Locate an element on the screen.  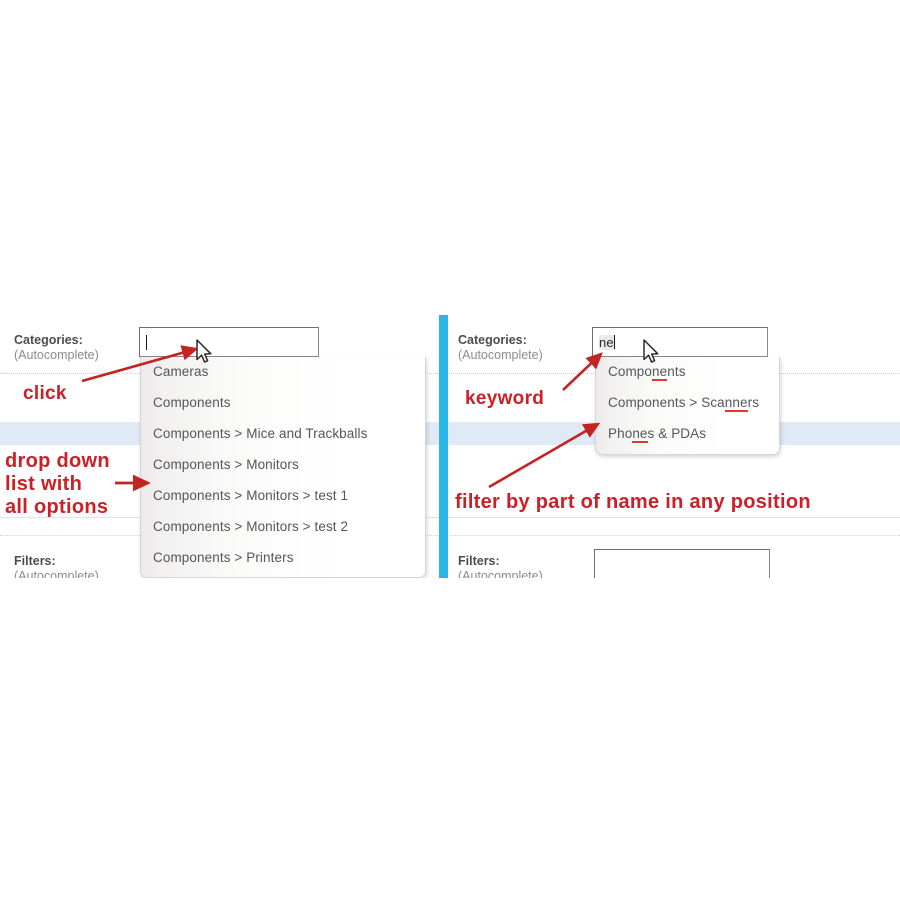
left-categories-label: Categories: (Autocomplete) is located at coordinates (56, 348).